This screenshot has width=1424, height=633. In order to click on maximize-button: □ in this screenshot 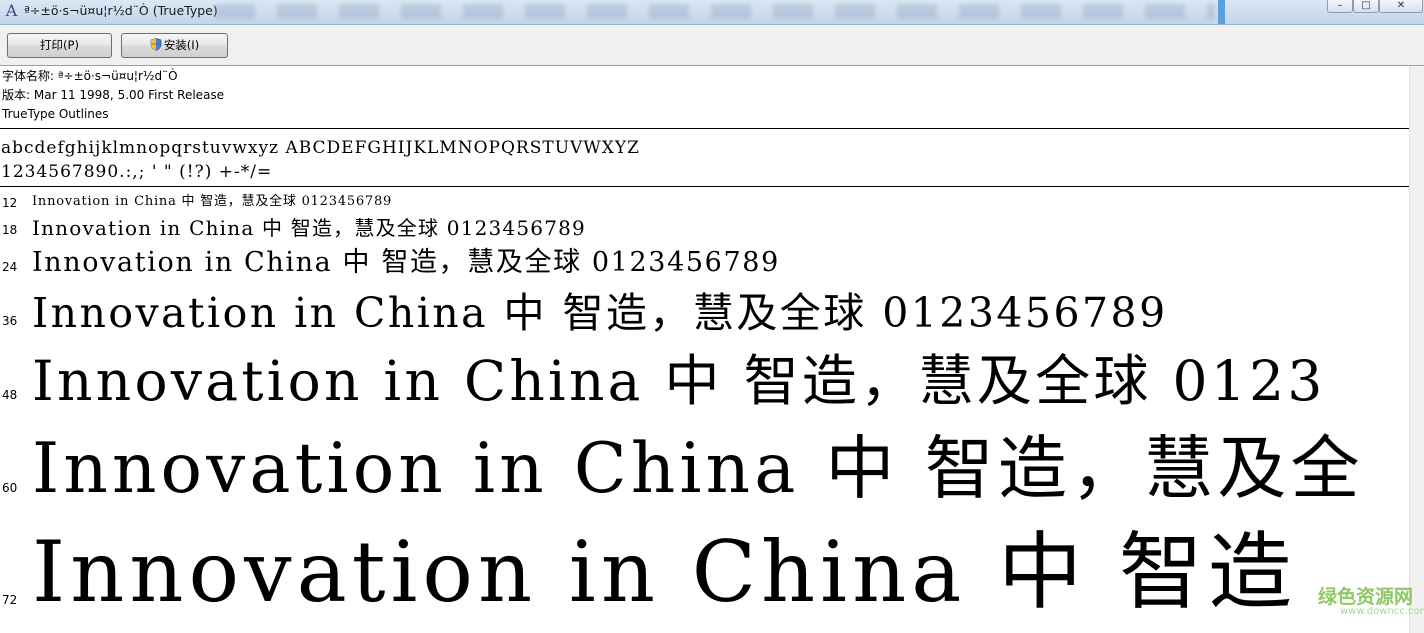, I will do `click(1366, 6)`.